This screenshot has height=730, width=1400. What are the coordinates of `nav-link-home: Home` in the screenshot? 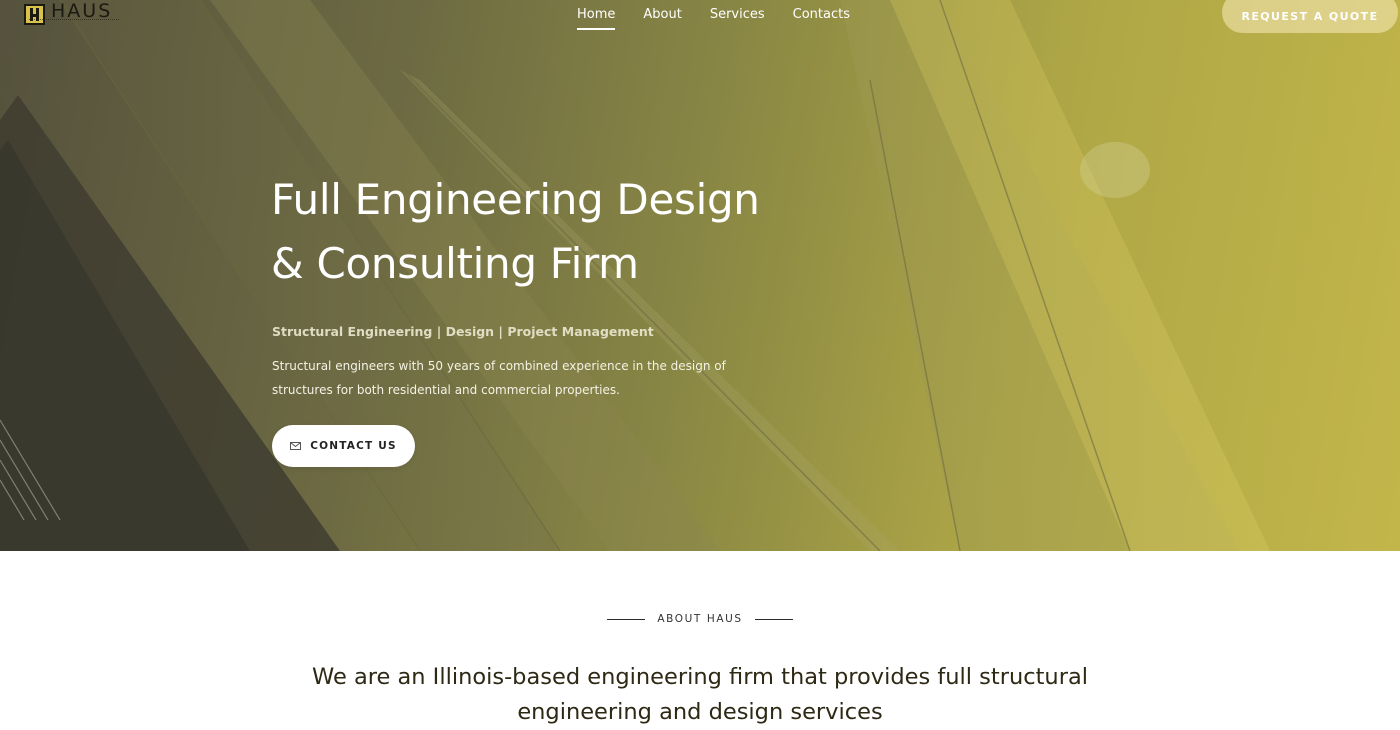 It's located at (596, 18).